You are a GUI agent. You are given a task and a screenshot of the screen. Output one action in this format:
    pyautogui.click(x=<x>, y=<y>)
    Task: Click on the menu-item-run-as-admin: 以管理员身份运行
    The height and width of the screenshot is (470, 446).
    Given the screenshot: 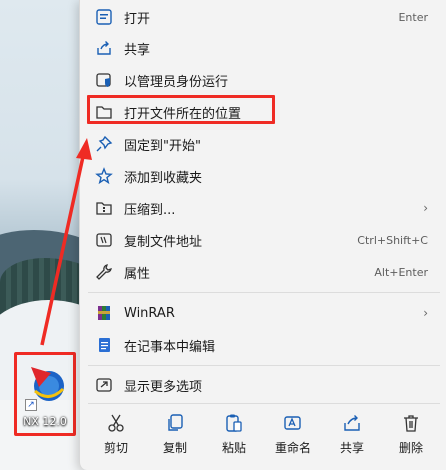 What is the action you would take?
    pyautogui.click(x=264, y=80)
    